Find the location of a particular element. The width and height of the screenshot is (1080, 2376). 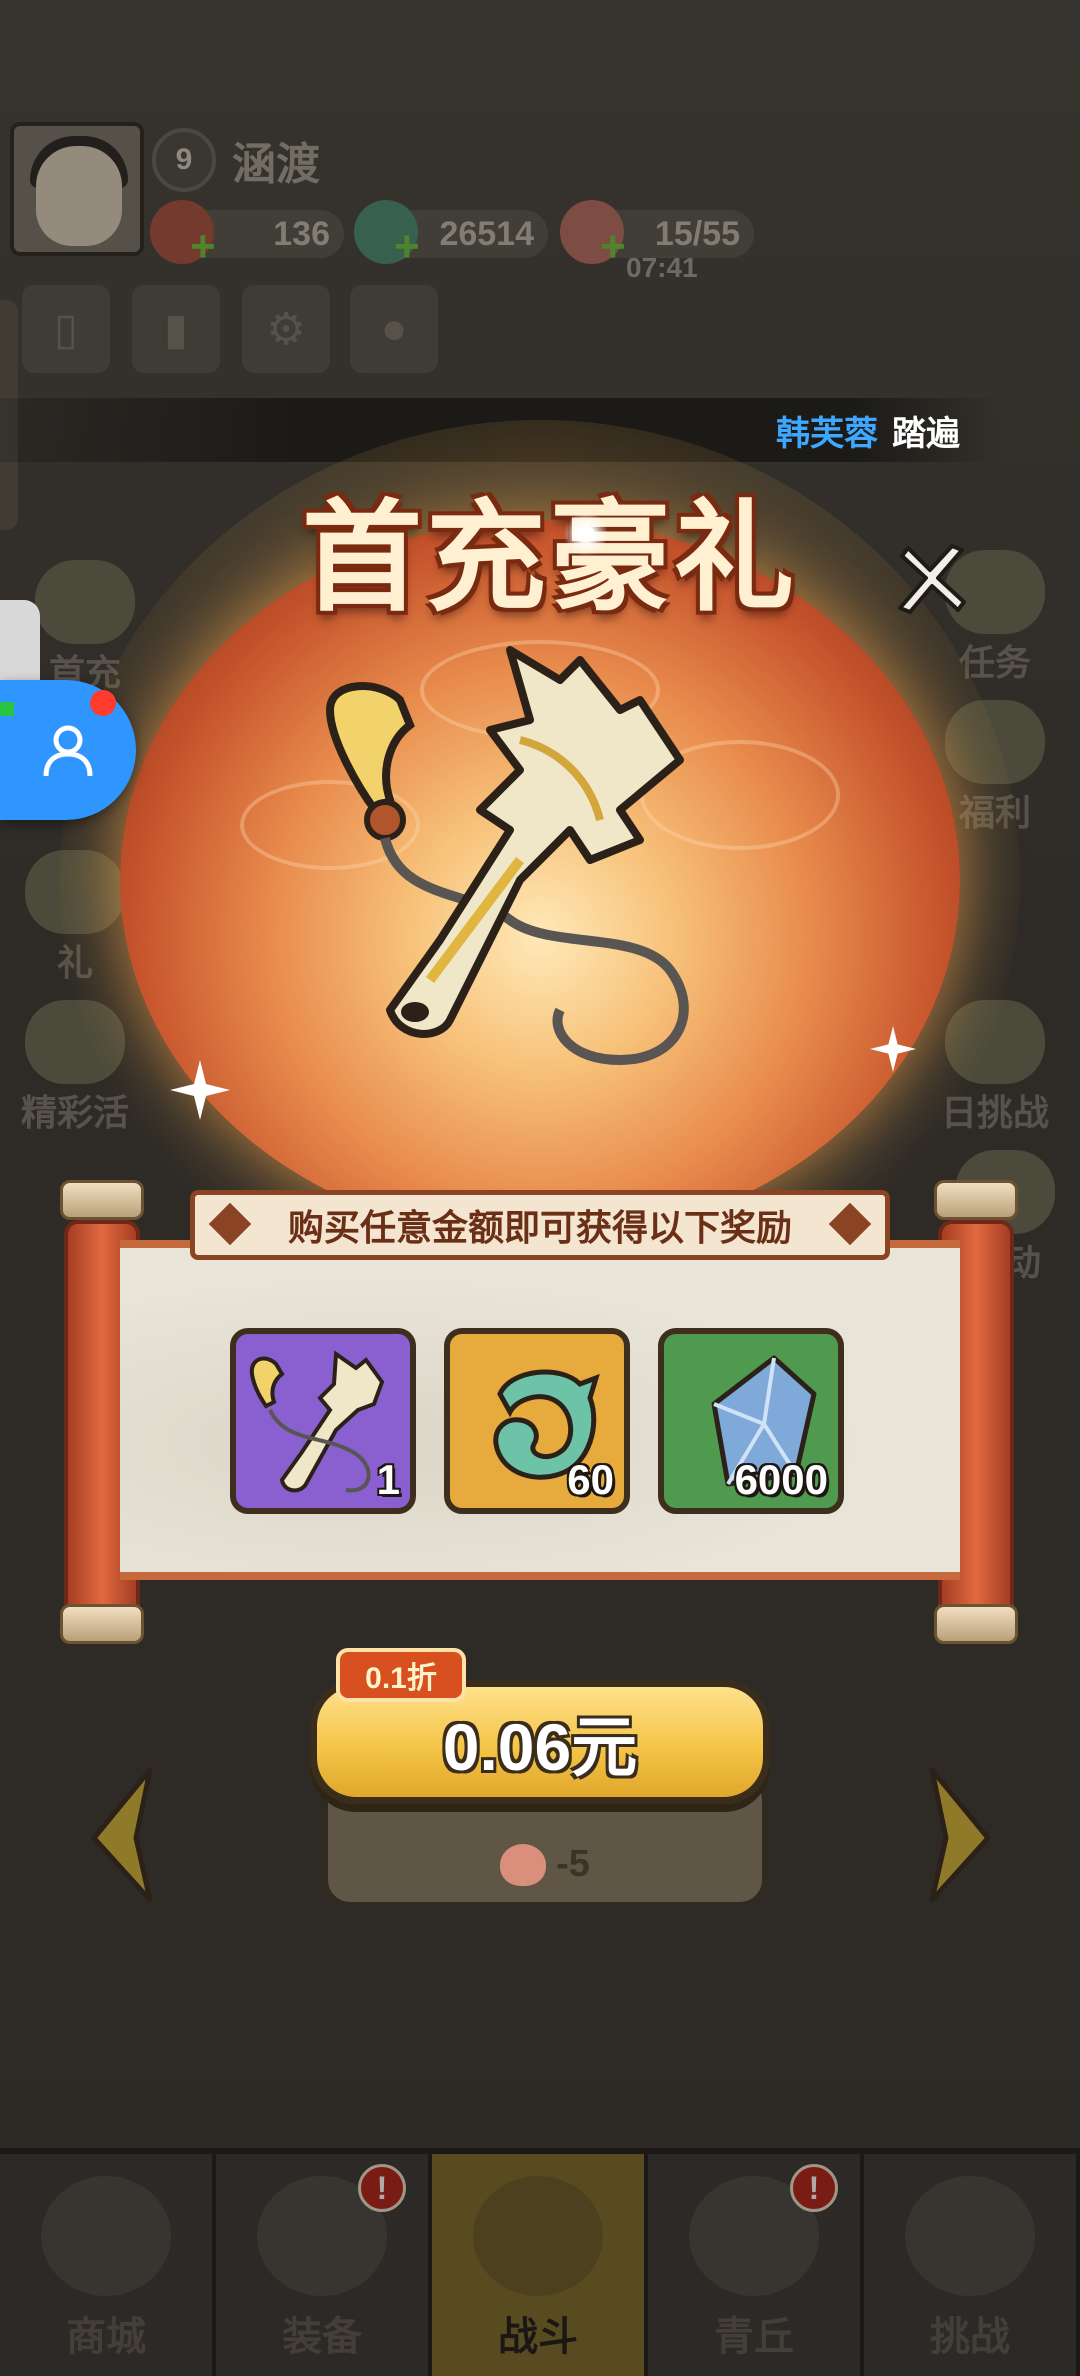

reward-count: 6000 is located at coordinates (781, 1479).